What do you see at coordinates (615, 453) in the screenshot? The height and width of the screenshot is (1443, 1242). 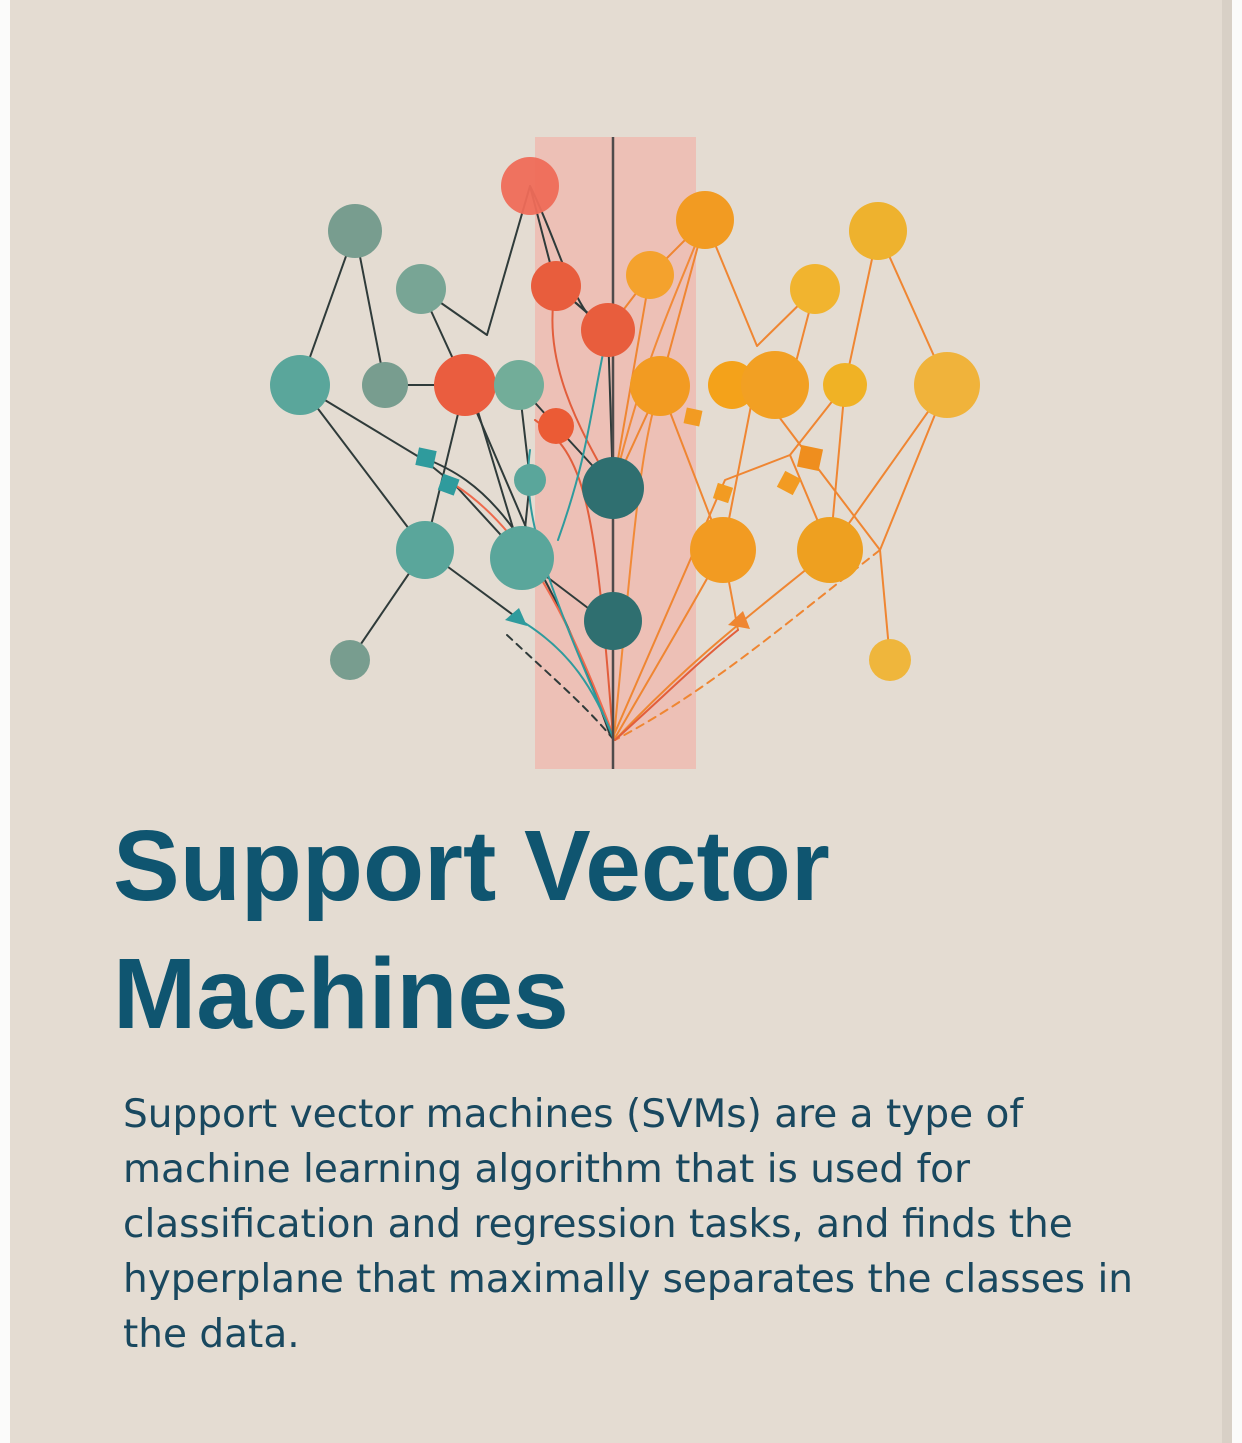 I see `margin-band` at bounding box center [615, 453].